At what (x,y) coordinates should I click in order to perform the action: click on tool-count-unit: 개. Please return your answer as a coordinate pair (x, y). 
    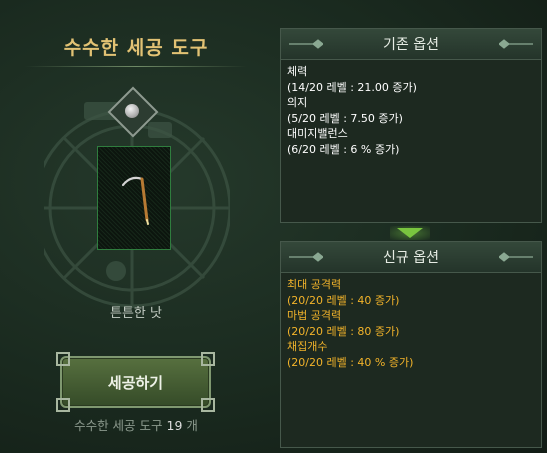
    Looking at the image, I should click on (192, 425).